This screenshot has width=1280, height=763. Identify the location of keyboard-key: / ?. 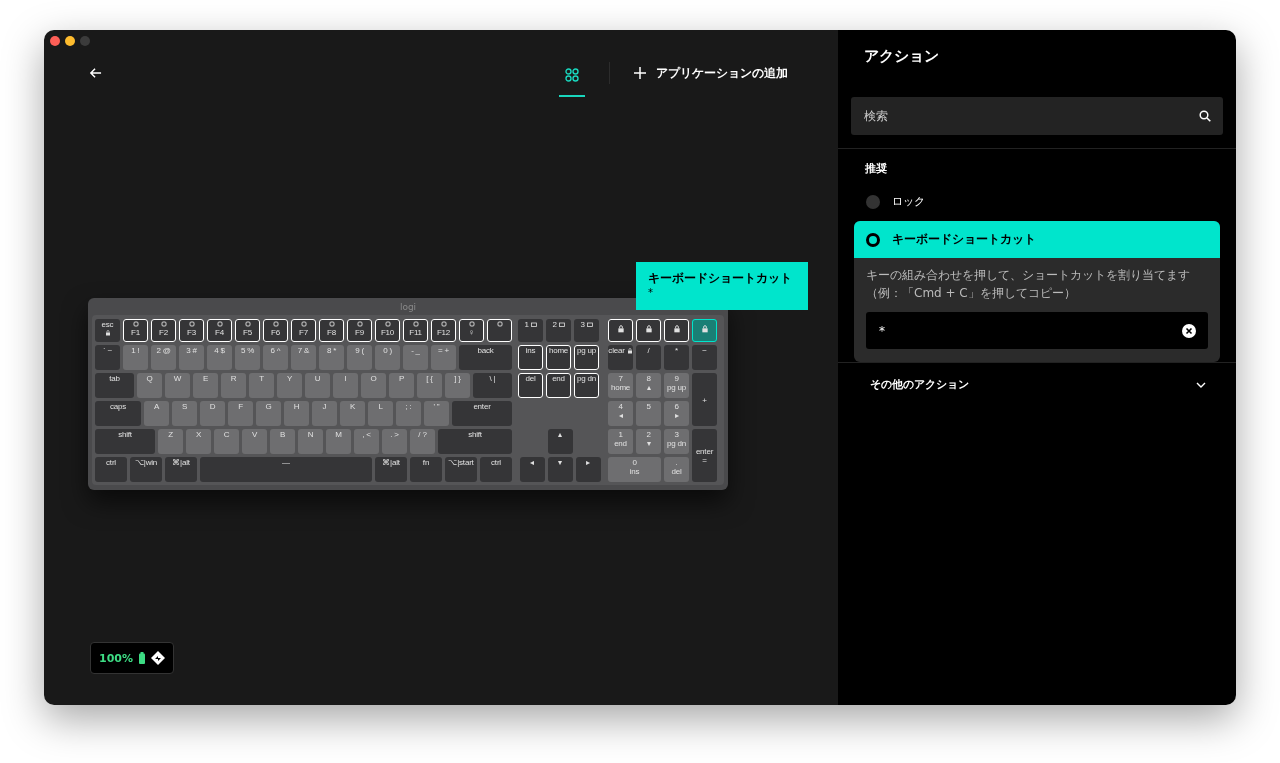
(422, 441).